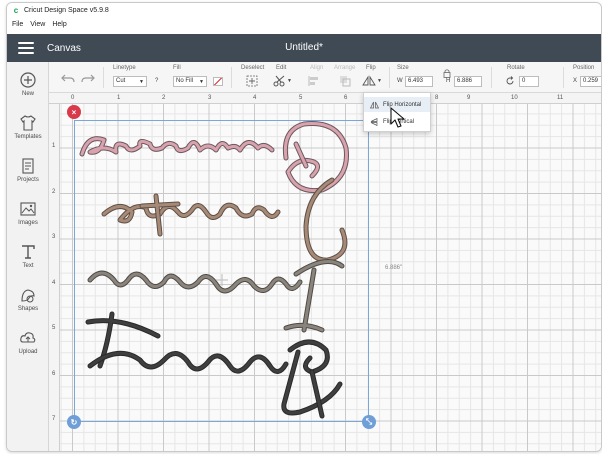  I want to click on sidebar-item-projects: Projects, so click(28, 170).